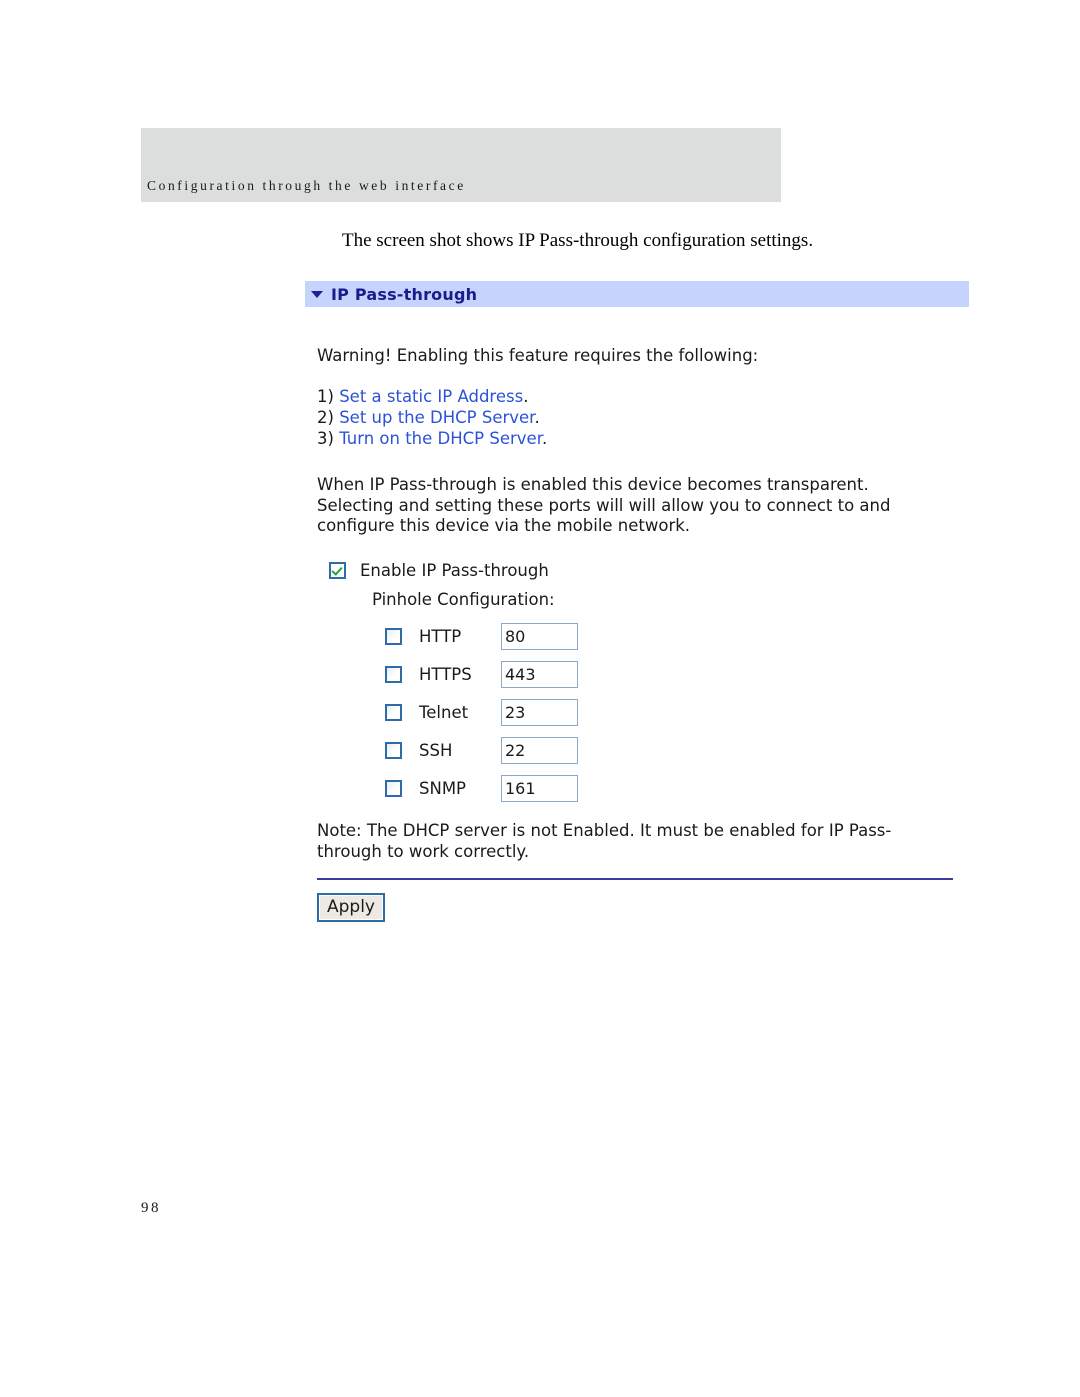 The height and width of the screenshot is (1397, 1080). I want to click on pinhole-configuration-label: Pinhole Configuration:, so click(463, 600).